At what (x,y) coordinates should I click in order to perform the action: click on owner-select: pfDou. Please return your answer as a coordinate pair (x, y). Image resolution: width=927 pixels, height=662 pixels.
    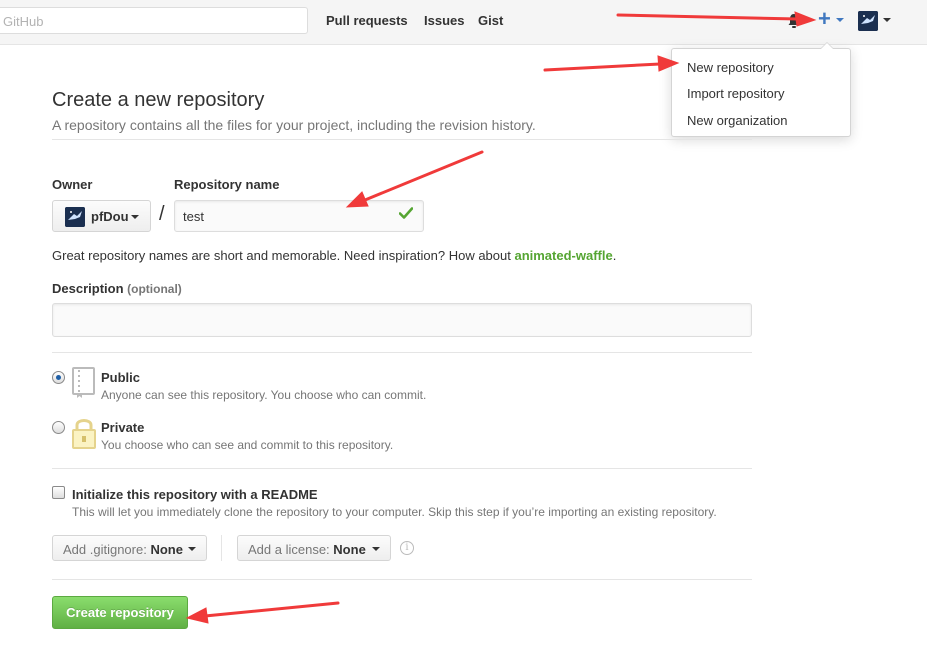
    Looking at the image, I should click on (101, 216).